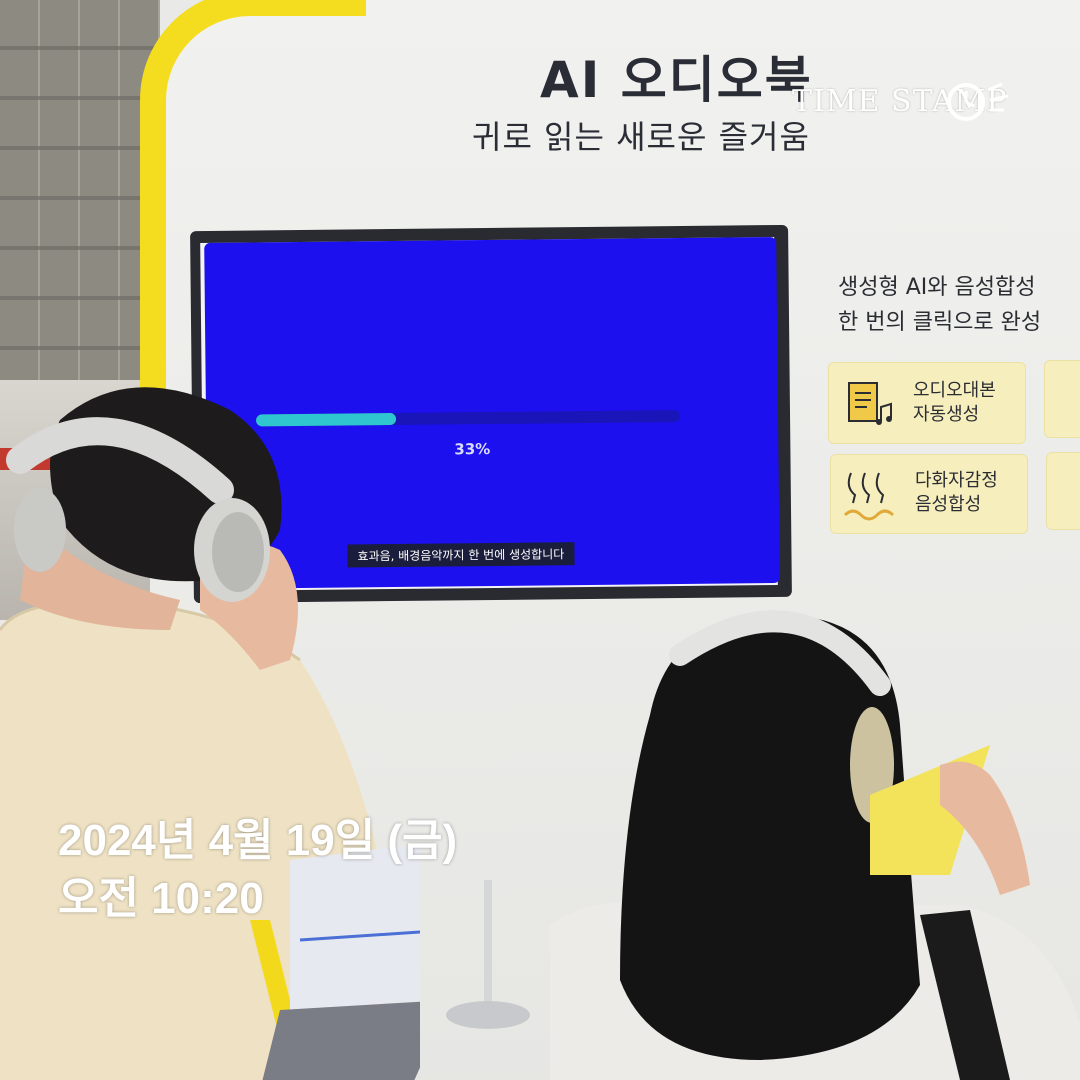 Image resolution: width=1080 pixels, height=1080 pixels. I want to click on feature-card-label: 다화자감정 음성합성, so click(956, 493).